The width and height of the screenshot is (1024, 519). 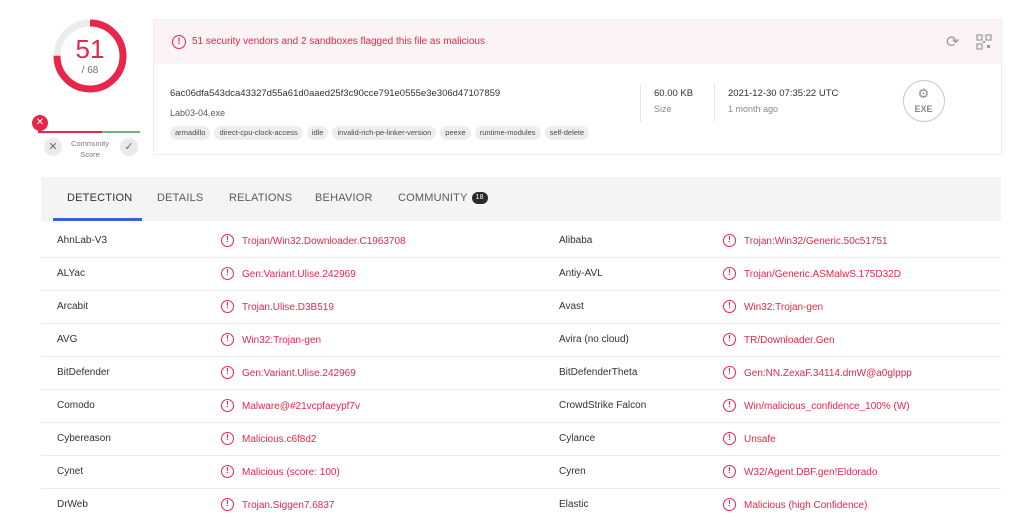 I want to click on detection-result: ! TR/Downloader.Gen, so click(x=779, y=339).